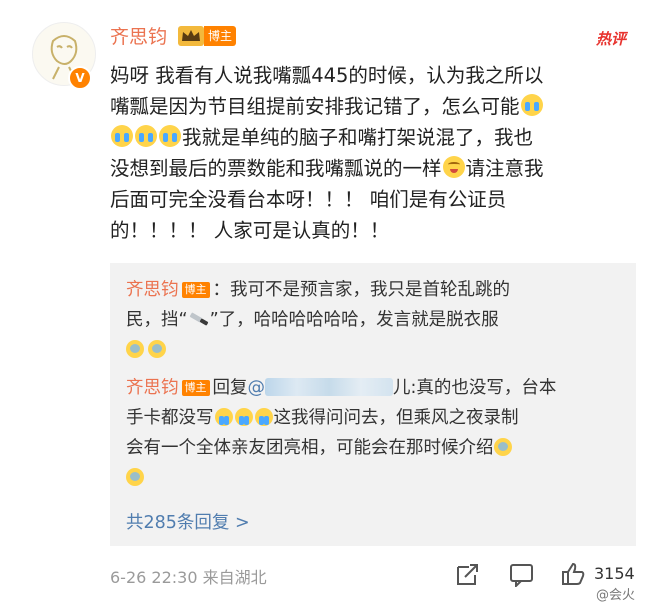 The width and height of the screenshot is (656, 604). What do you see at coordinates (361, 290) in the screenshot?
I see `reply-text: ：我可不是预言家，我只是首轮乱跳的` at bounding box center [361, 290].